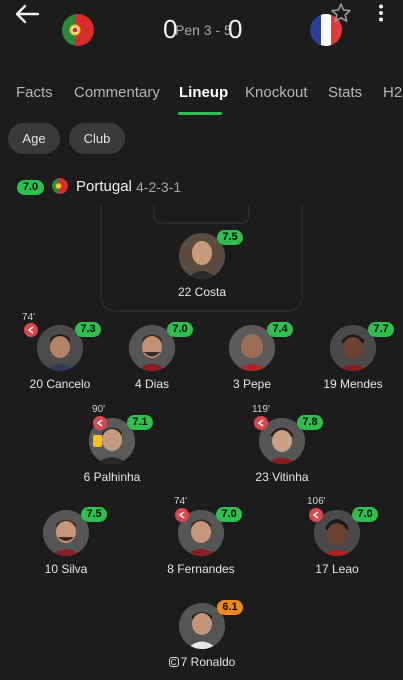 The width and height of the screenshot is (403, 680). I want to click on player-name: 7 Ronaldo, so click(208, 662).